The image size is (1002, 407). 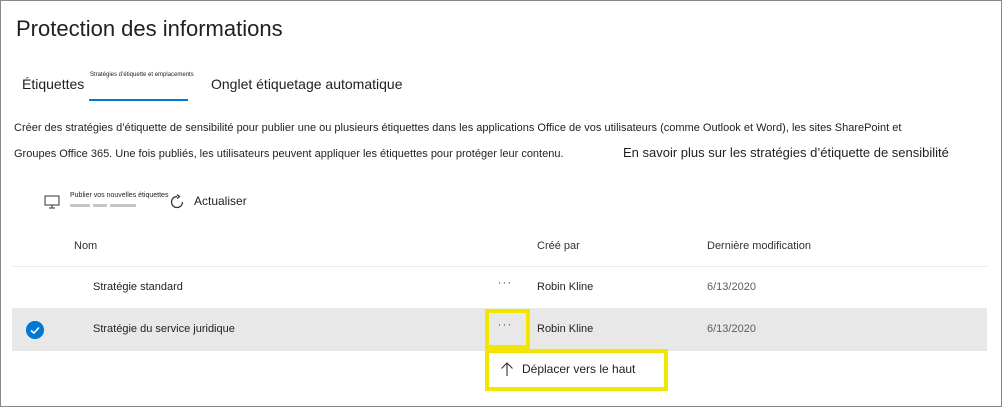 I want to click on tab-selected-indicator, so click(x=138, y=100).